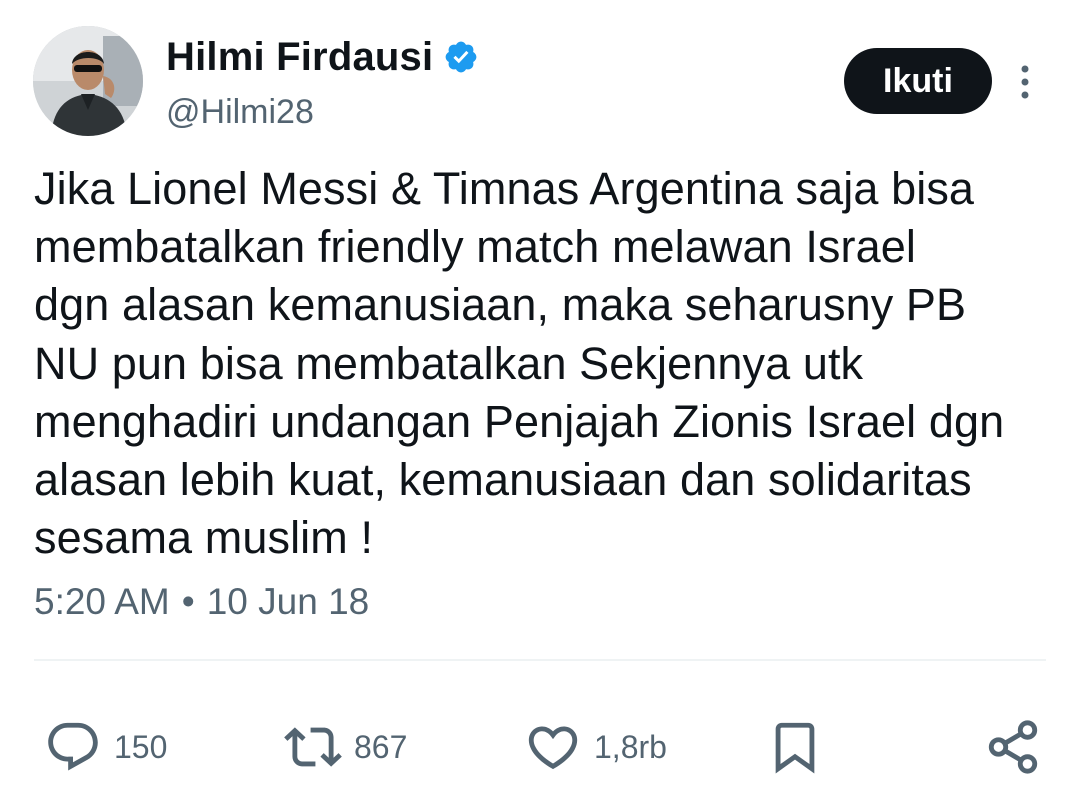 The width and height of the screenshot is (1080, 810). What do you see at coordinates (299, 57) in the screenshot?
I see `author-display-name: Hilmi Firdausi` at bounding box center [299, 57].